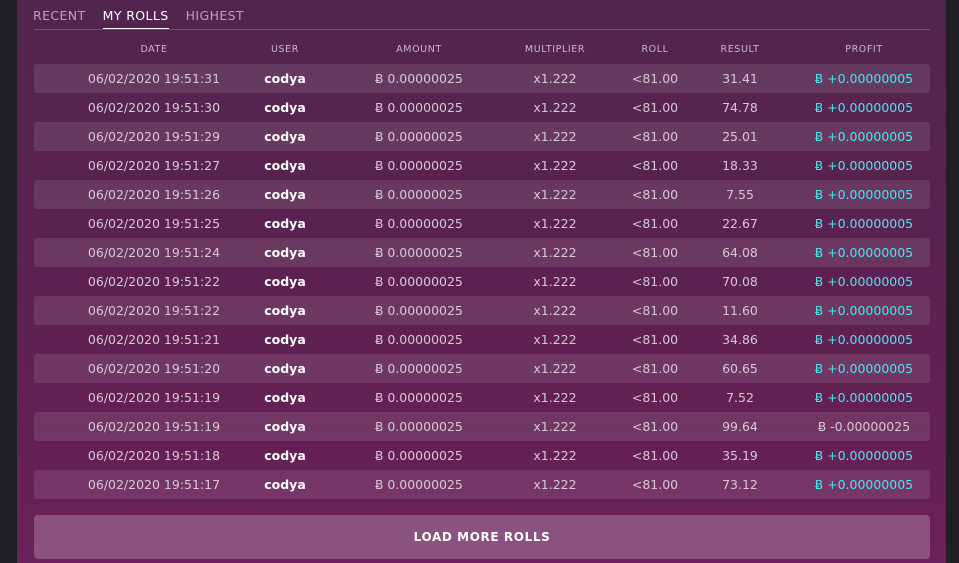 This screenshot has height=563, width=959. What do you see at coordinates (740, 165) in the screenshot?
I see `result-text: 18.33` at bounding box center [740, 165].